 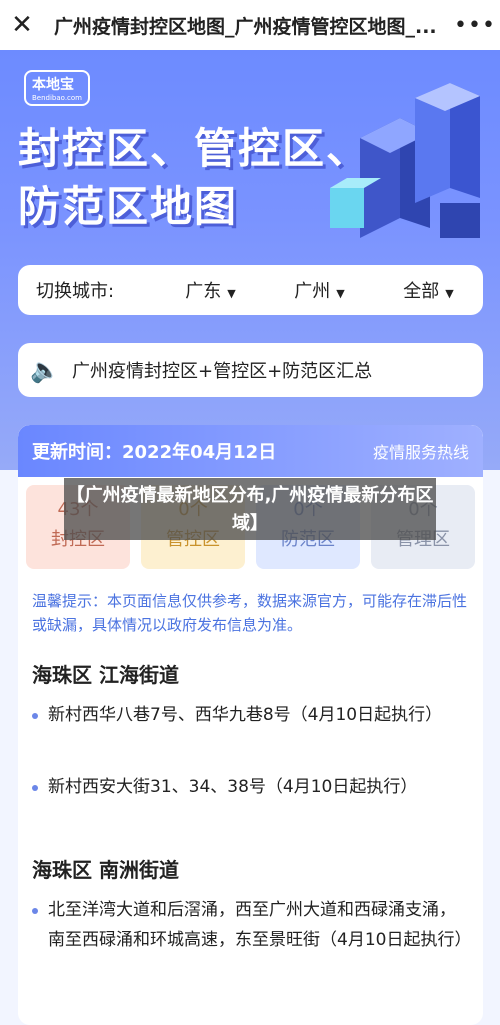 What do you see at coordinates (57, 98) in the screenshot?
I see `logo-subtext: Bendibao.com` at bounding box center [57, 98].